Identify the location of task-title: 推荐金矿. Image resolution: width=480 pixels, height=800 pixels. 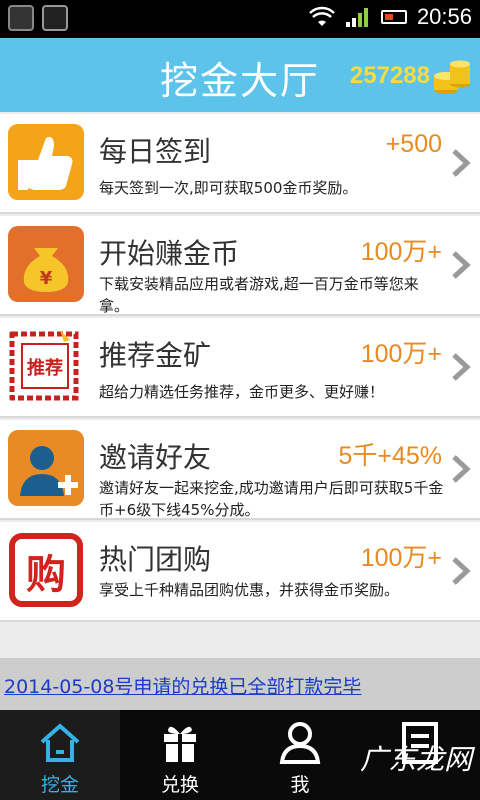
(155, 355).